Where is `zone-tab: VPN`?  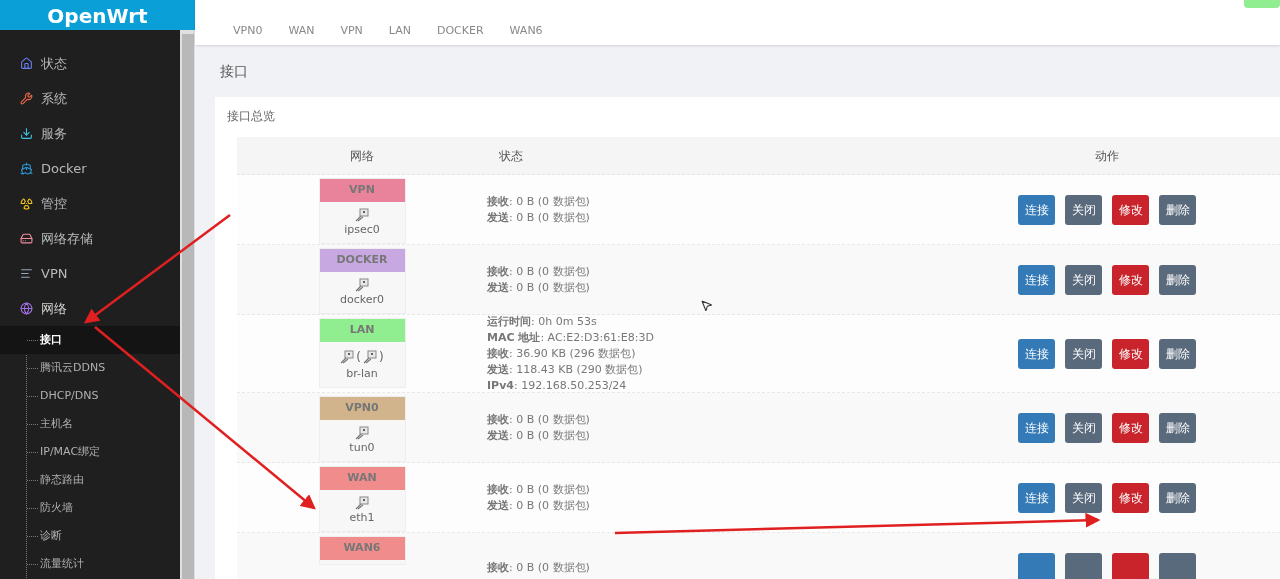
zone-tab: VPN is located at coordinates (351, 30).